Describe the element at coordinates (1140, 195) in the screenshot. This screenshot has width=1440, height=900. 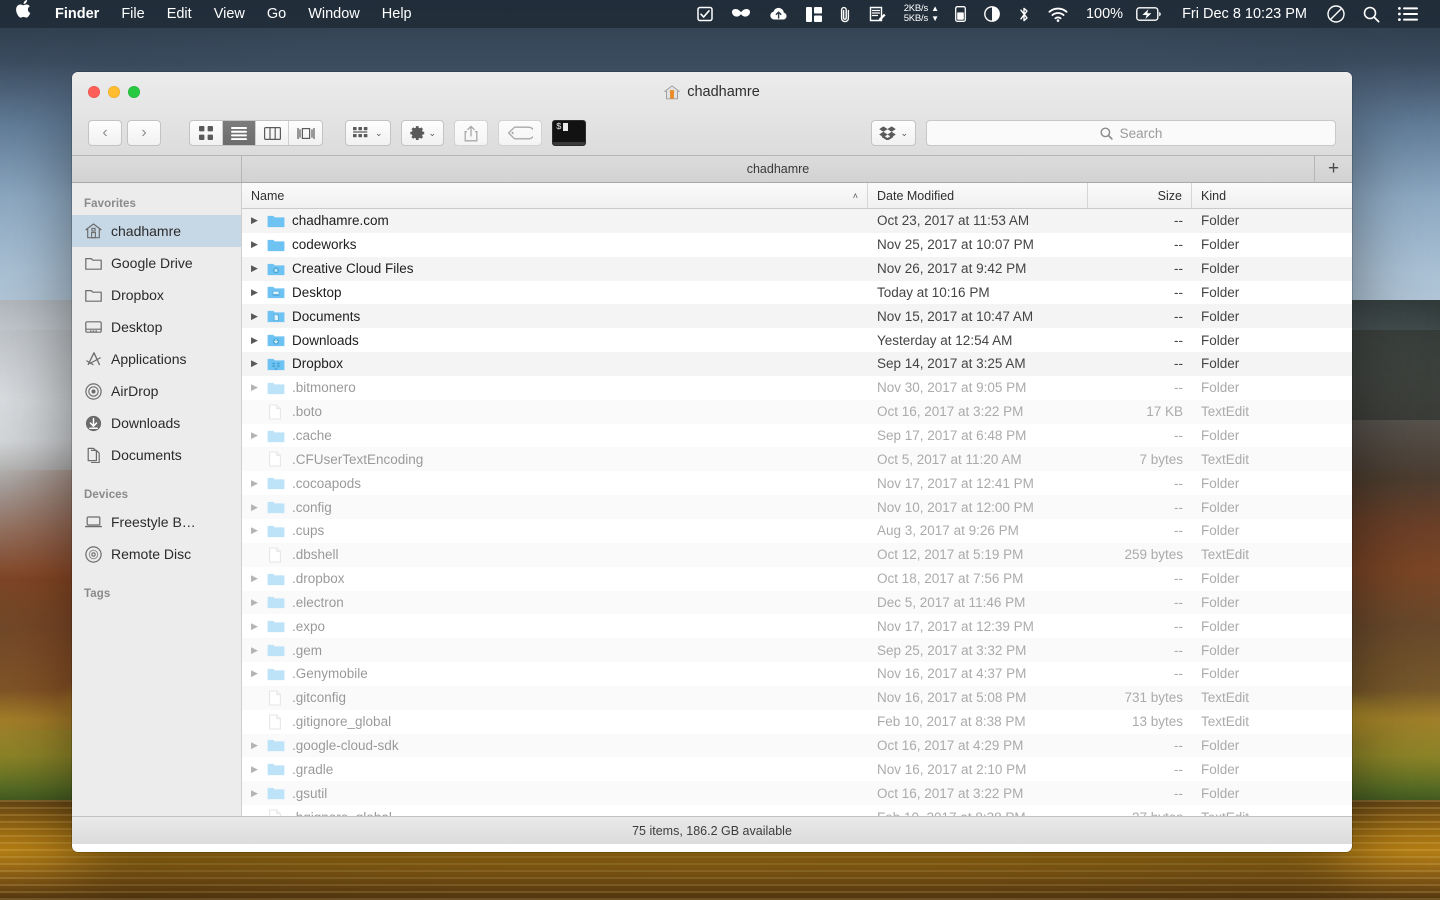
I see `column-header-size: Size` at that location.